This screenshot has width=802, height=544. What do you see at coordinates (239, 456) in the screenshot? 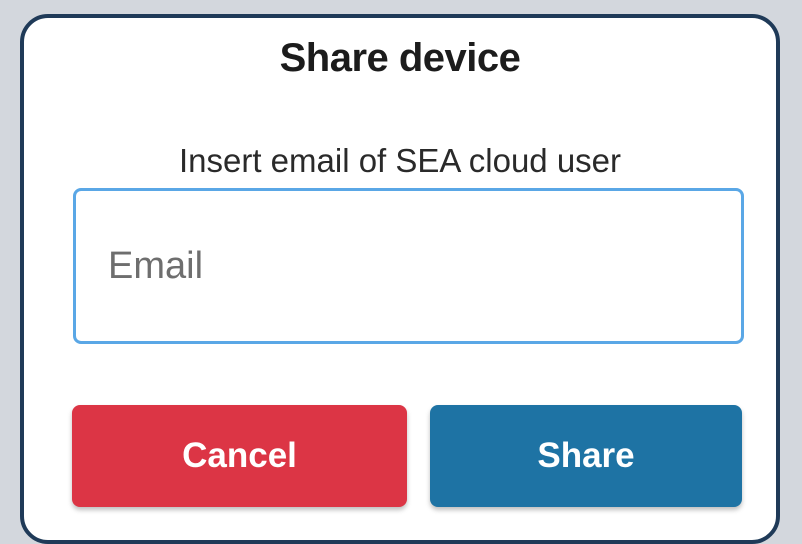
I see `cancel-button: Cancel` at bounding box center [239, 456].